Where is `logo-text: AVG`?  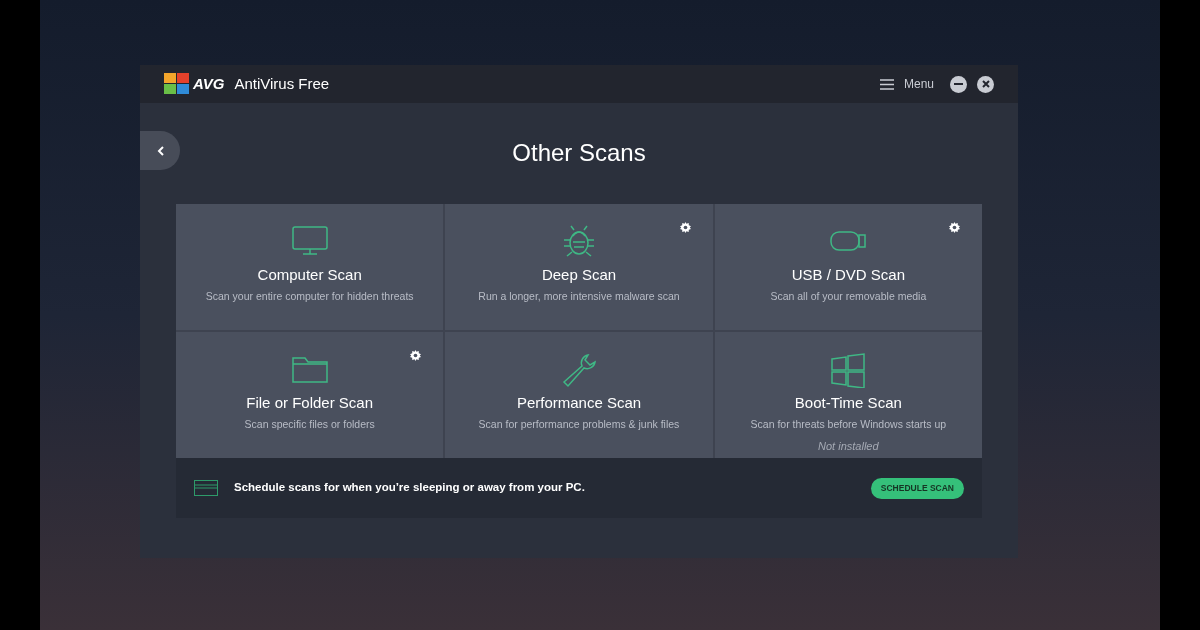
logo-text: AVG is located at coordinates (209, 83).